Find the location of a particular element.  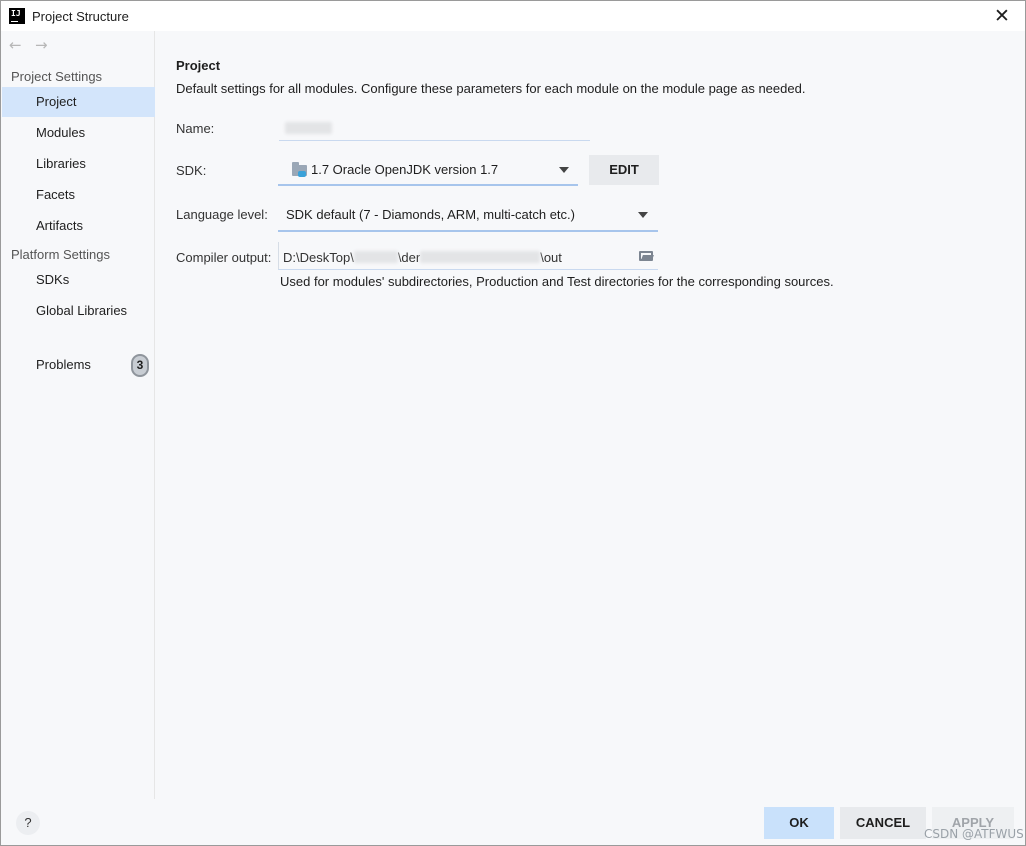

sdk-dropdown: 1.7 Oracle OpenJDK version 1.7 is located at coordinates (428, 169).